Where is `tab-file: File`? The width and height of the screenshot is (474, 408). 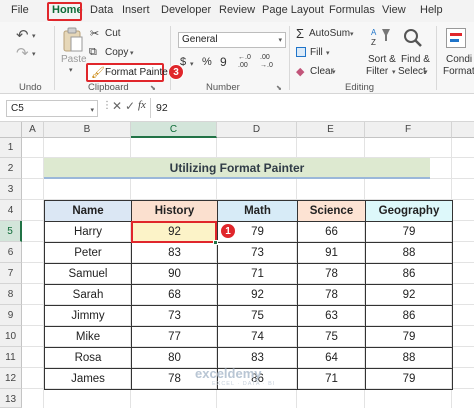 tab-file: File is located at coordinates (20, 10).